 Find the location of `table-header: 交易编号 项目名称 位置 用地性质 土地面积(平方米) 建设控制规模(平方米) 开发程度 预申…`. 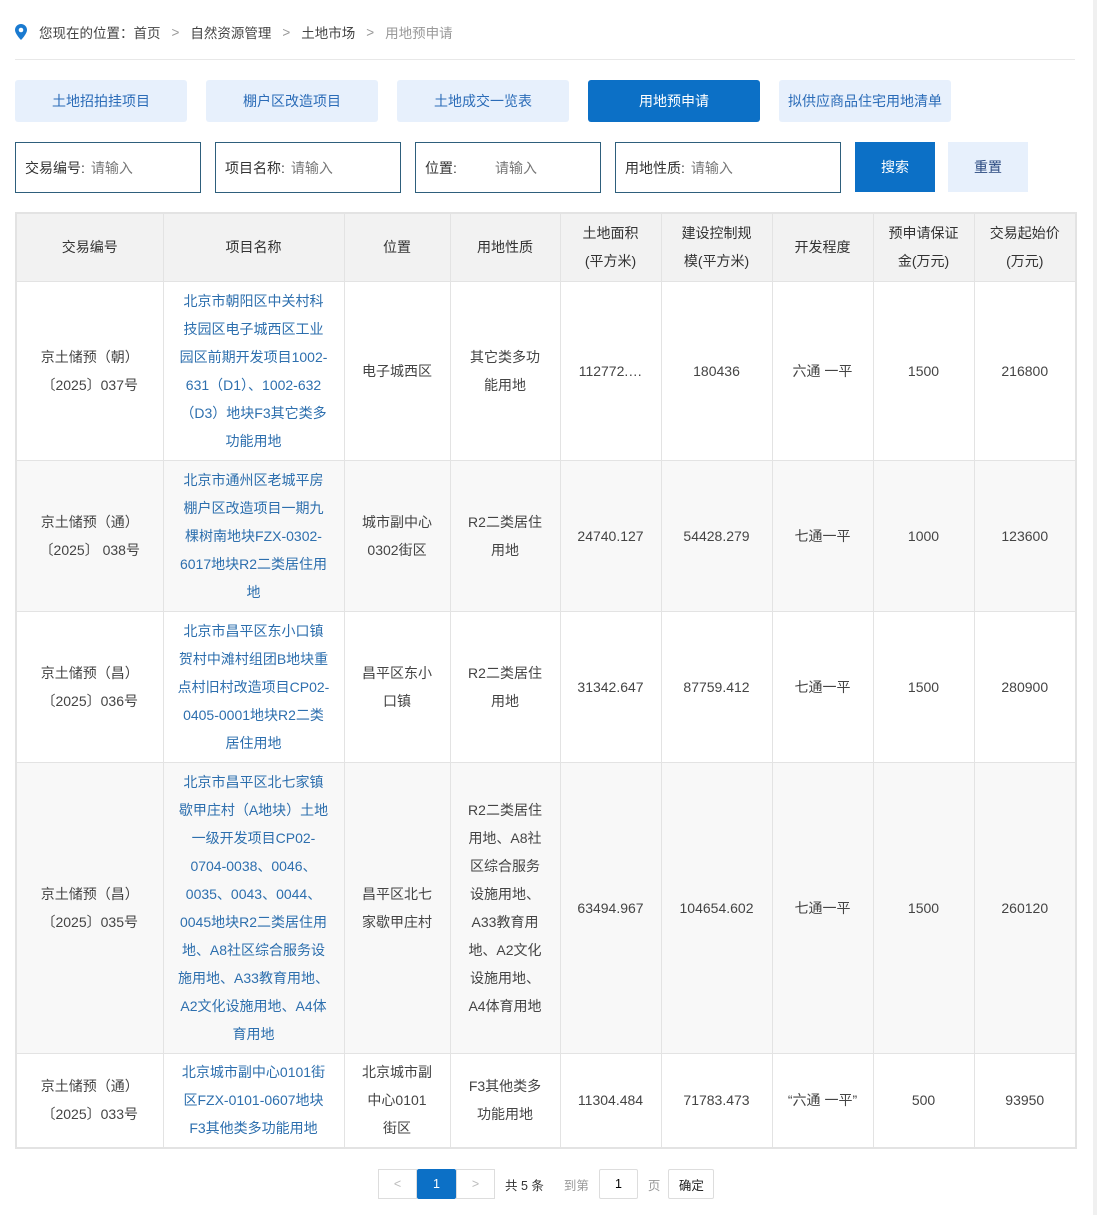

table-header: 交易编号 项目名称 位置 用地性质 土地面积(平方米) 建设控制规模(平方米) 开发程度 预申… is located at coordinates (546, 247).